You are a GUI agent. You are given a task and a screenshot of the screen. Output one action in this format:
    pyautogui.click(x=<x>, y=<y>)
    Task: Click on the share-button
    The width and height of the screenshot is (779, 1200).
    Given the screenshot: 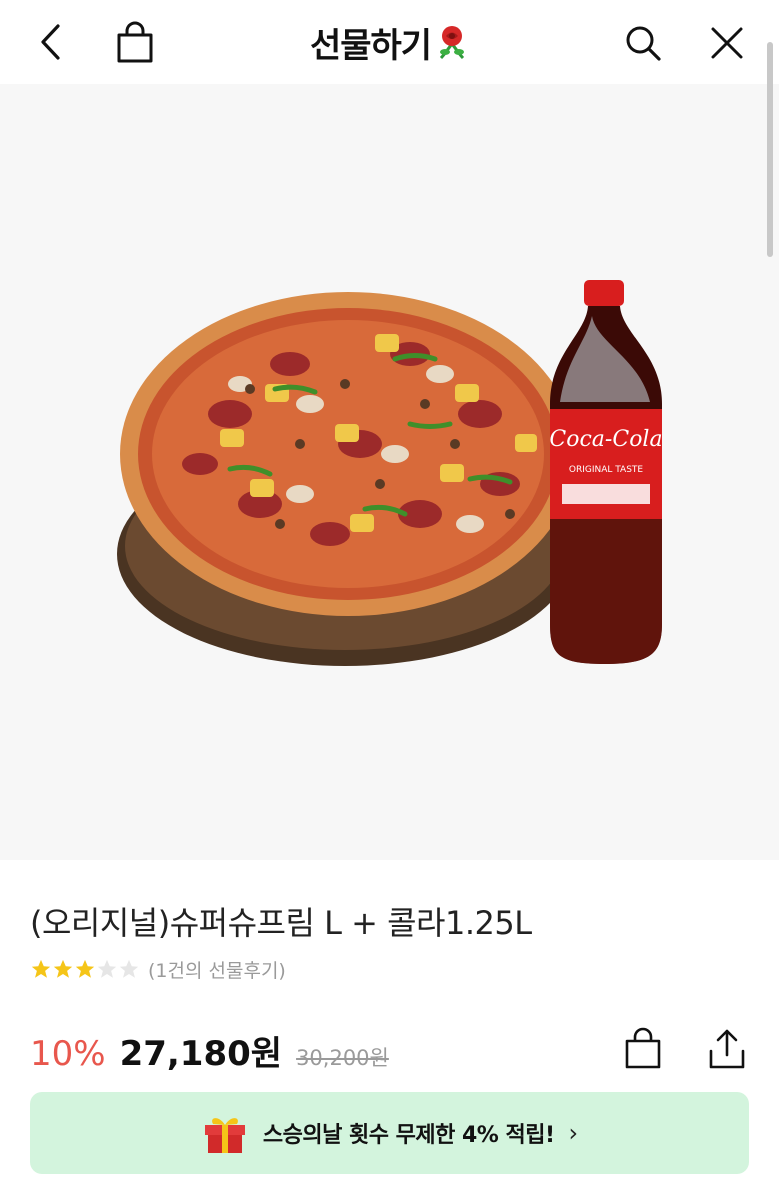 What is the action you would take?
    pyautogui.click(x=727, y=1049)
    